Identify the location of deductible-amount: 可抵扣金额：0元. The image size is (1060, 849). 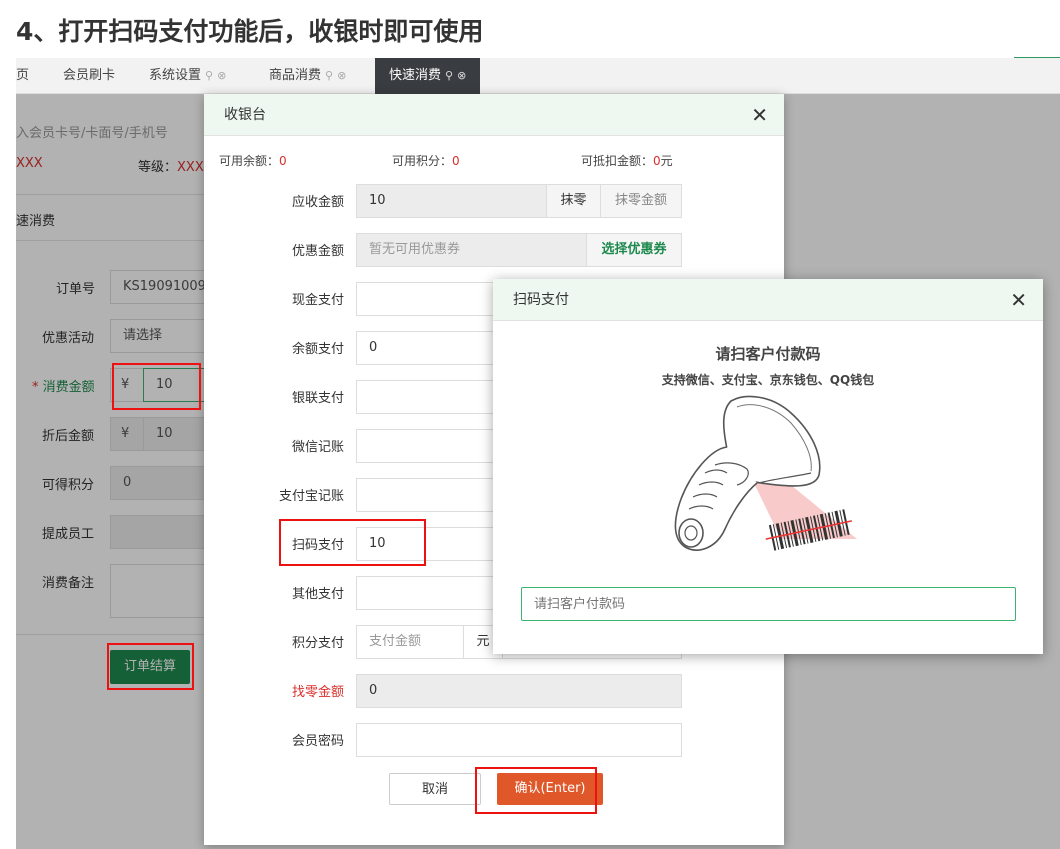
(627, 161).